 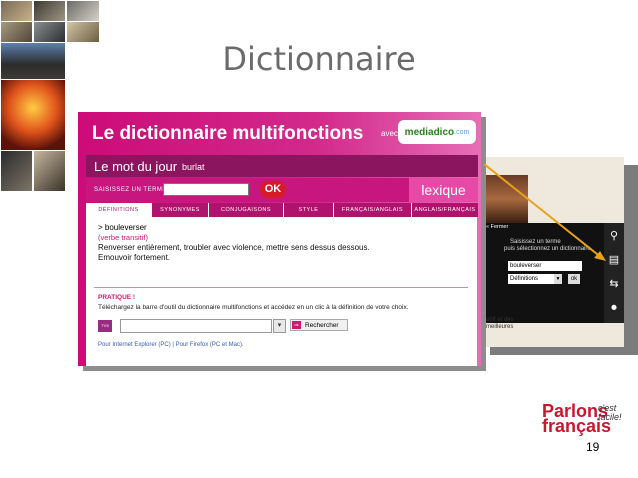 What do you see at coordinates (558, 279) in the screenshot?
I see `chevron-down-icon: ▼` at bounding box center [558, 279].